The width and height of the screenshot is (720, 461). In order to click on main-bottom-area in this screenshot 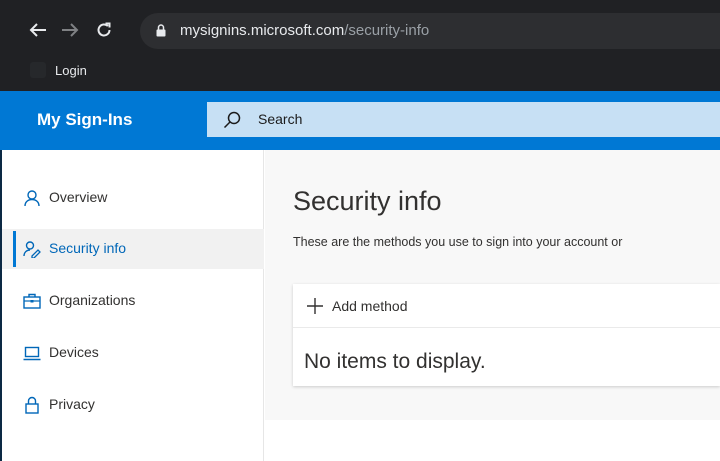, I will do `click(492, 440)`.